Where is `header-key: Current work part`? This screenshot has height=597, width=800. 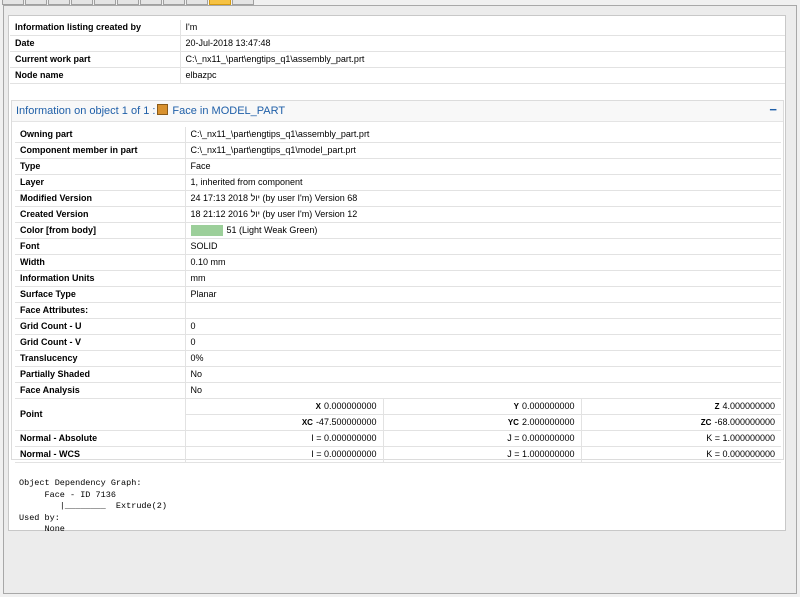 header-key: Current work part is located at coordinates (95, 59).